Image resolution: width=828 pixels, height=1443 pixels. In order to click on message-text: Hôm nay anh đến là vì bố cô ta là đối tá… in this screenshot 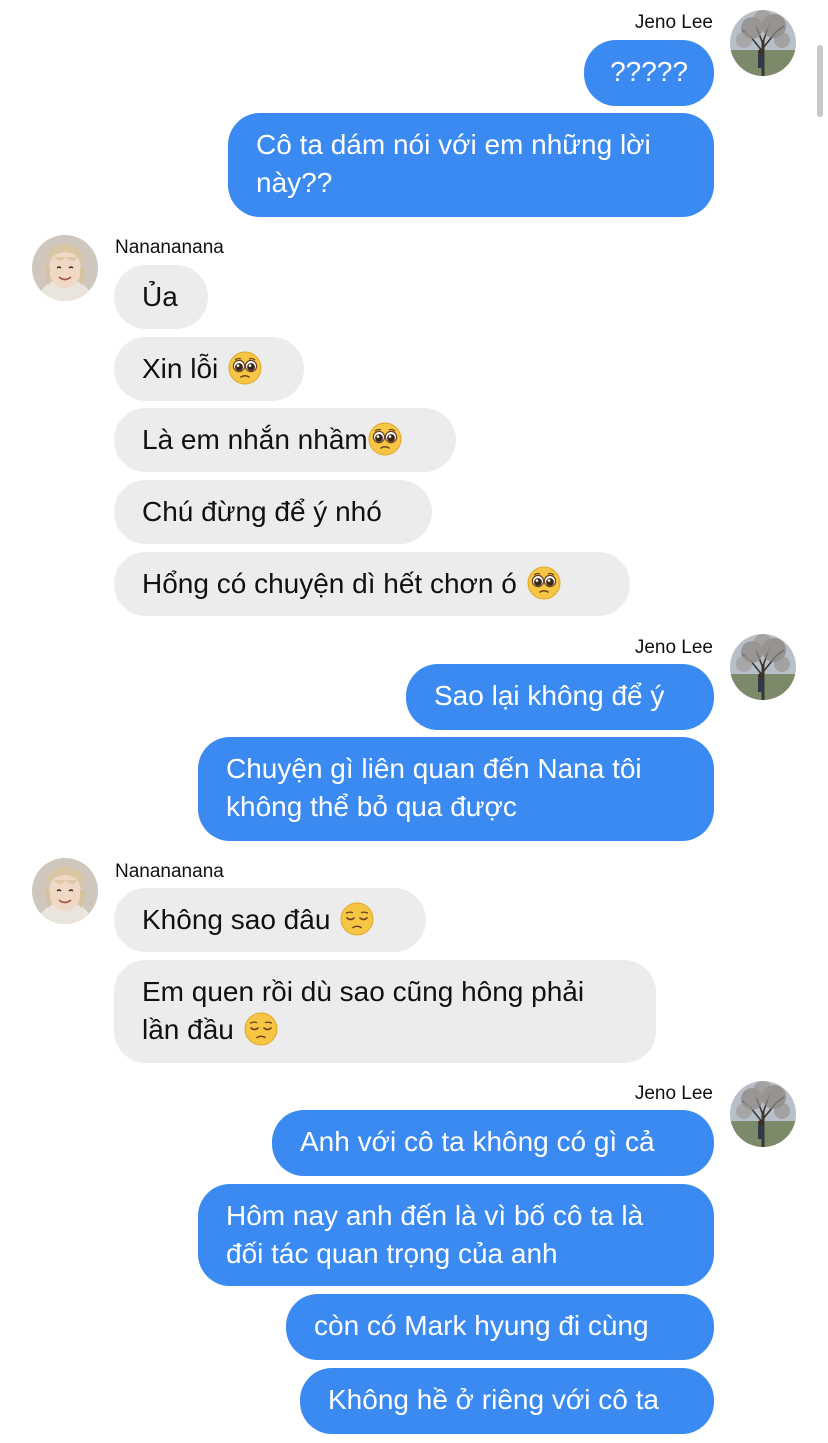, I will do `click(435, 1234)`.